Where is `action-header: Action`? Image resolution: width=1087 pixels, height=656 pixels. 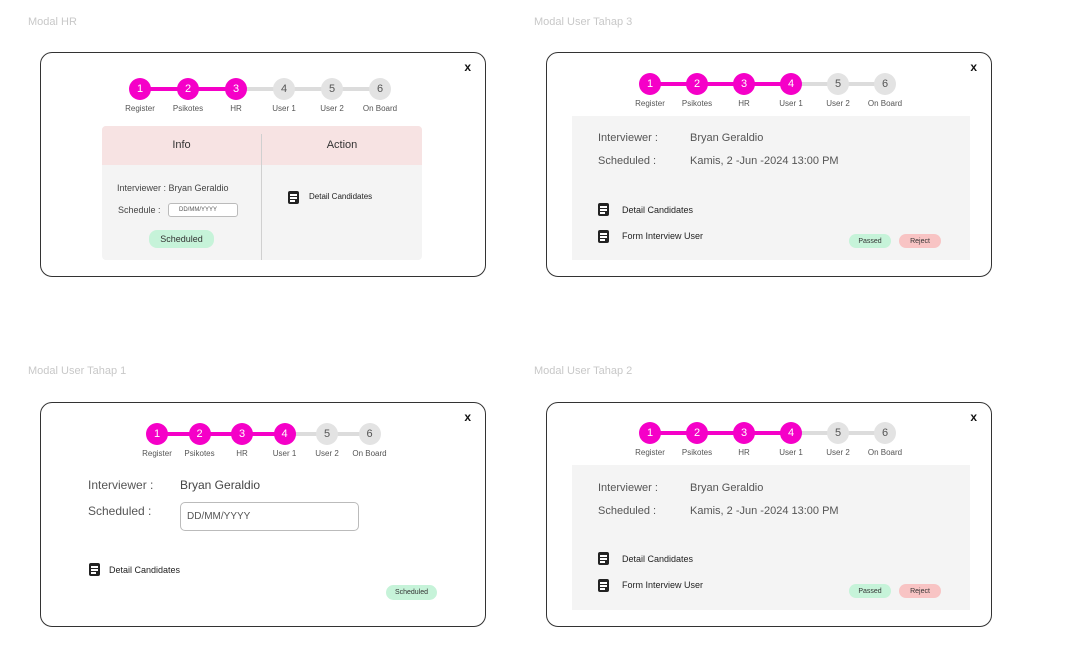
action-header: Action is located at coordinates (342, 145).